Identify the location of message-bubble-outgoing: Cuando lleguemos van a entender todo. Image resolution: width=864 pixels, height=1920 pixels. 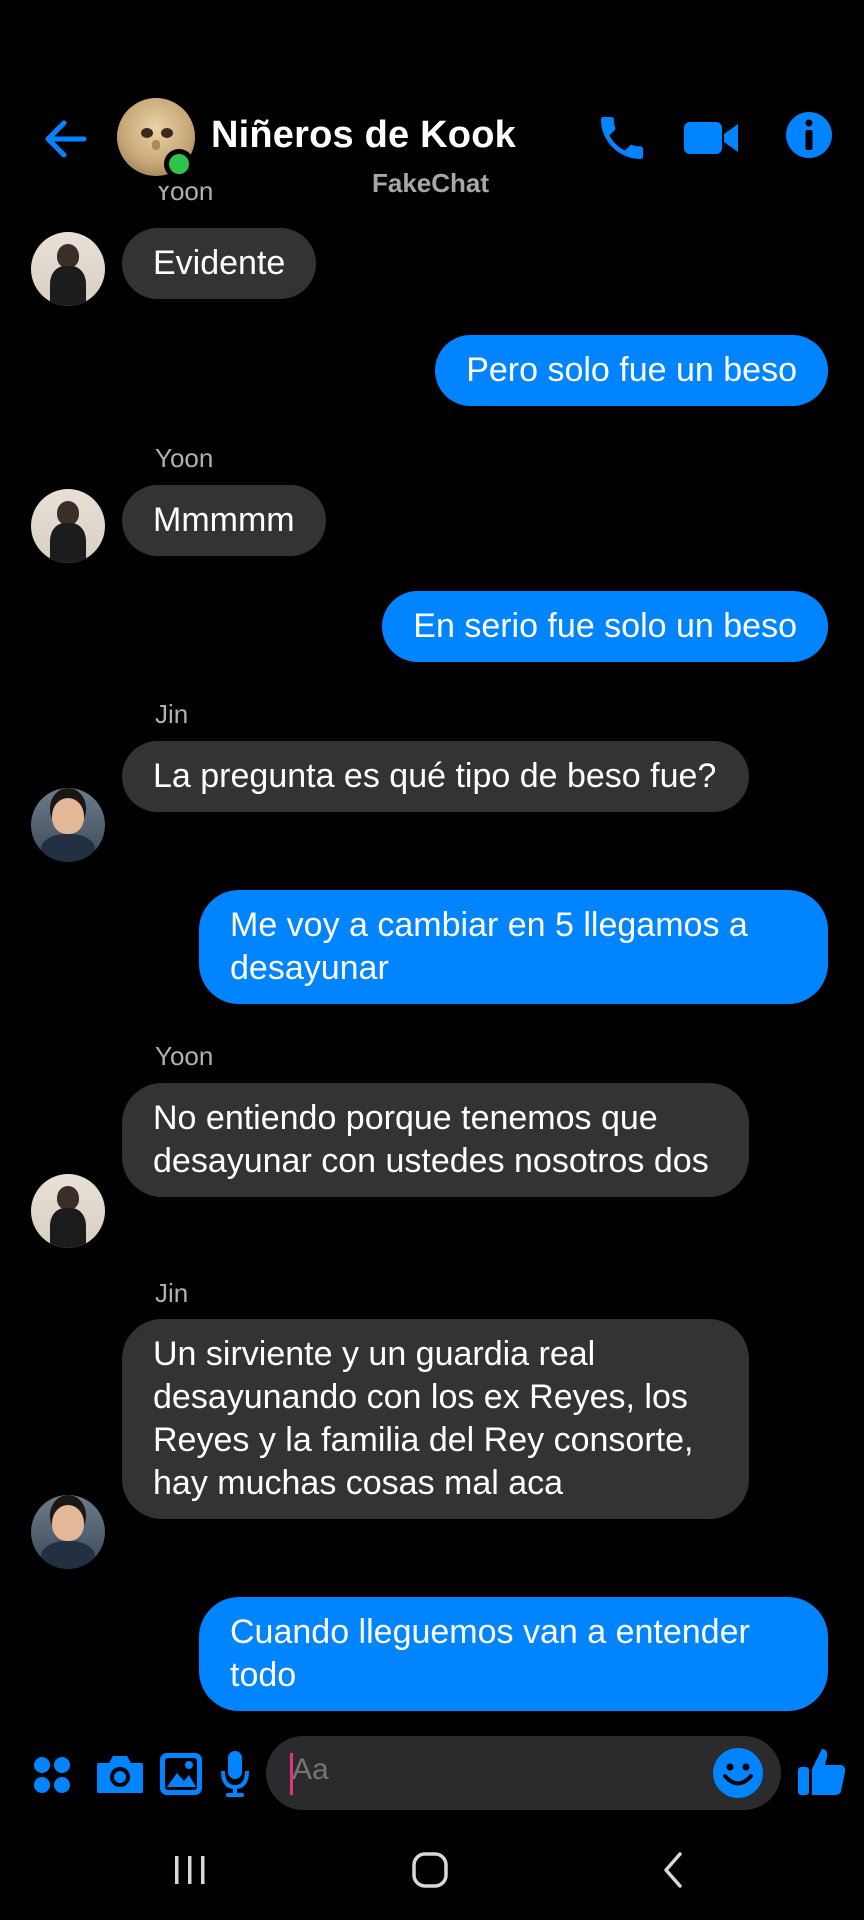
(513, 1654).